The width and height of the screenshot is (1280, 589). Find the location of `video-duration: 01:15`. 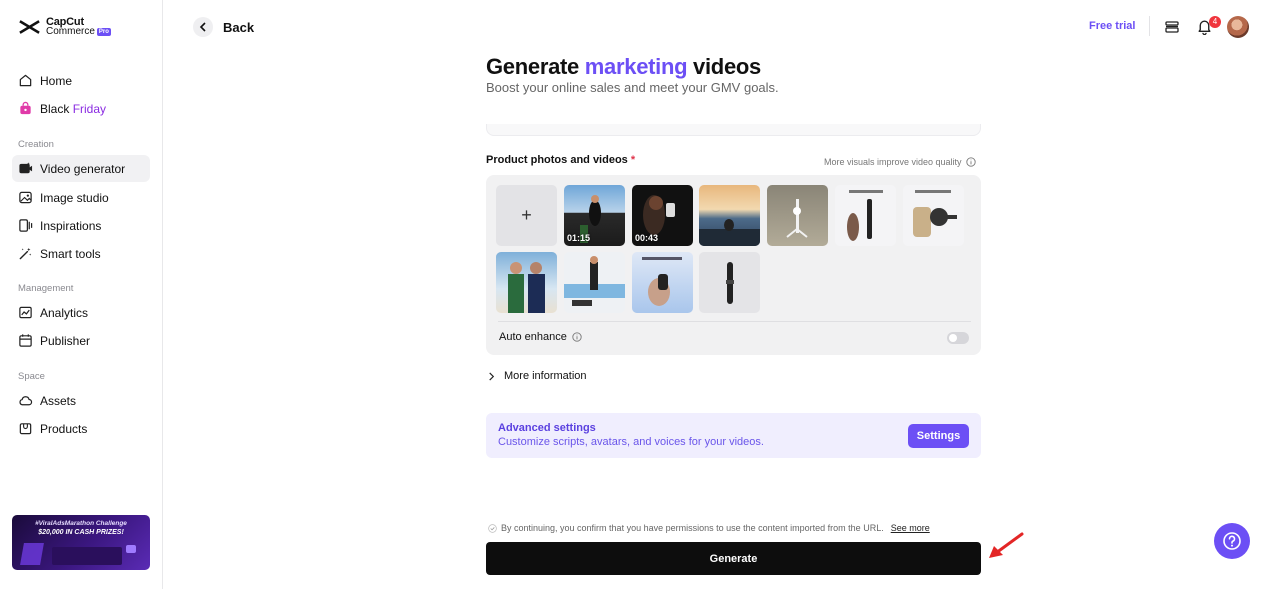

video-duration: 01:15 is located at coordinates (579, 238).